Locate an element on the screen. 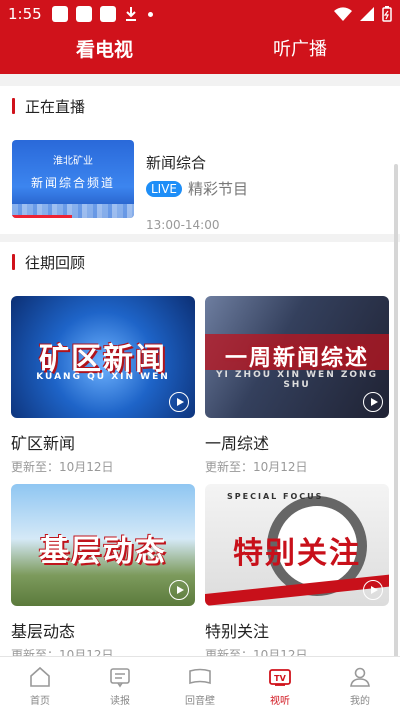  program-thumbnail: 基层动态 is located at coordinates (103, 545).